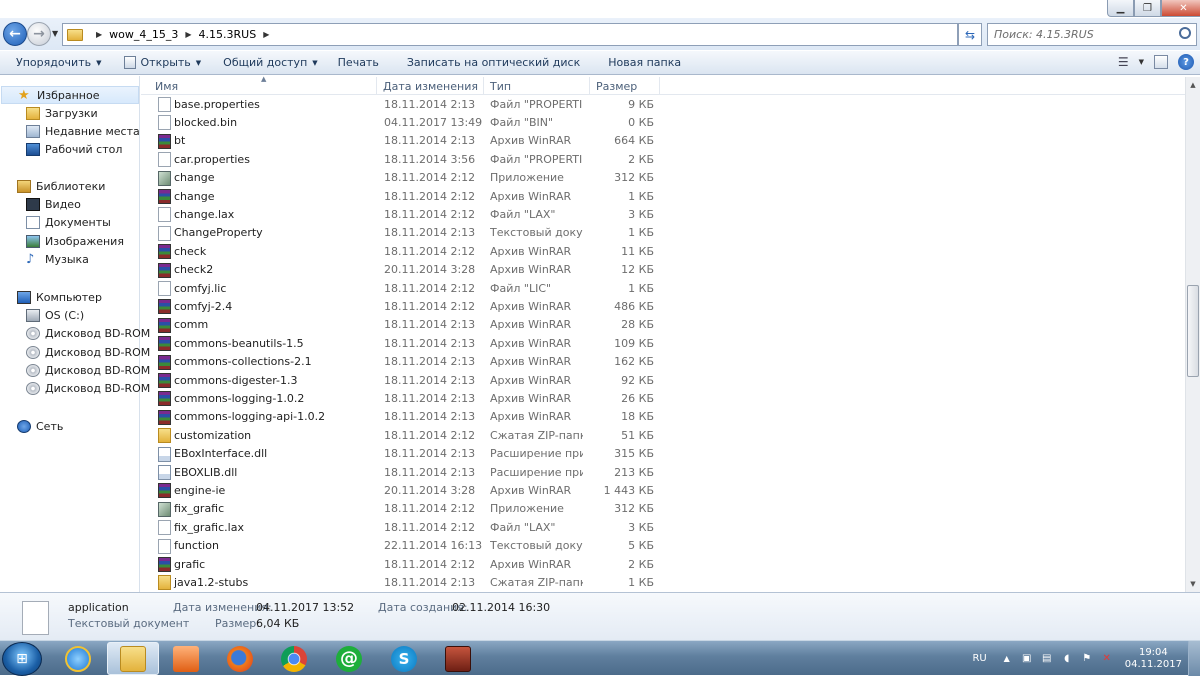 This screenshot has width=1200, height=676. Describe the element at coordinates (493, 63) in the screenshot. I see `burn-button: Записать на оптический диск` at that location.